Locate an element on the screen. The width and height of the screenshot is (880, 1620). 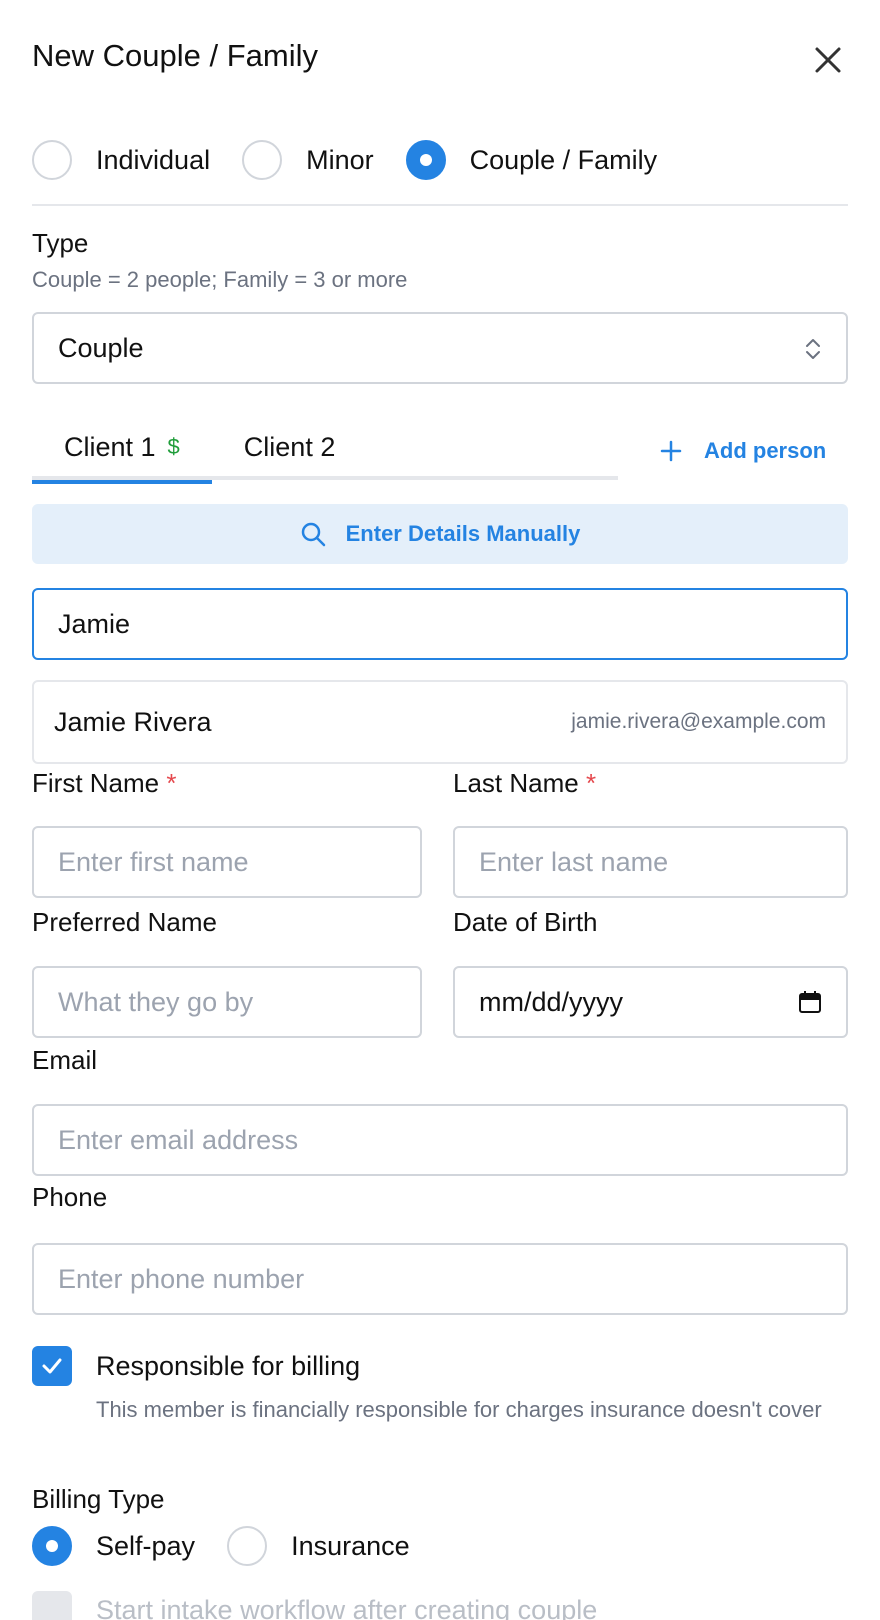
billing-type-label: Billing Type is located at coordinates (98, 1499).